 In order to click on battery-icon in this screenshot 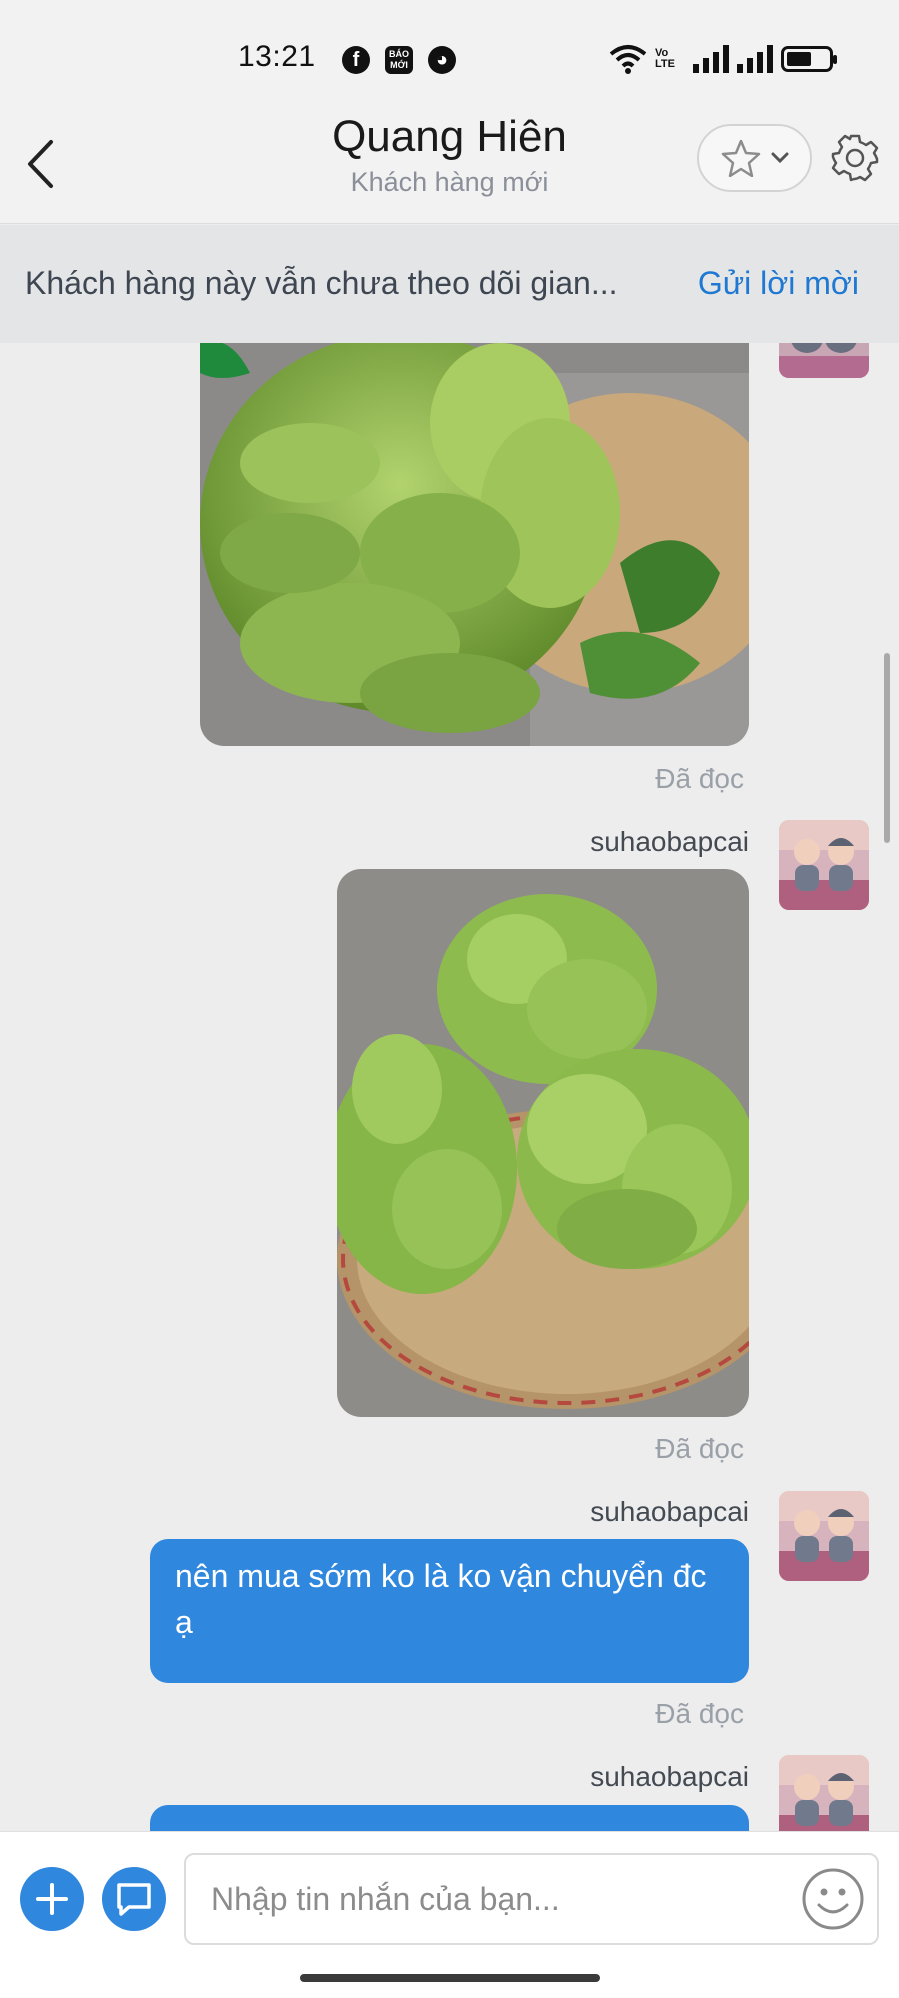, I will do `click(809, 59)`.